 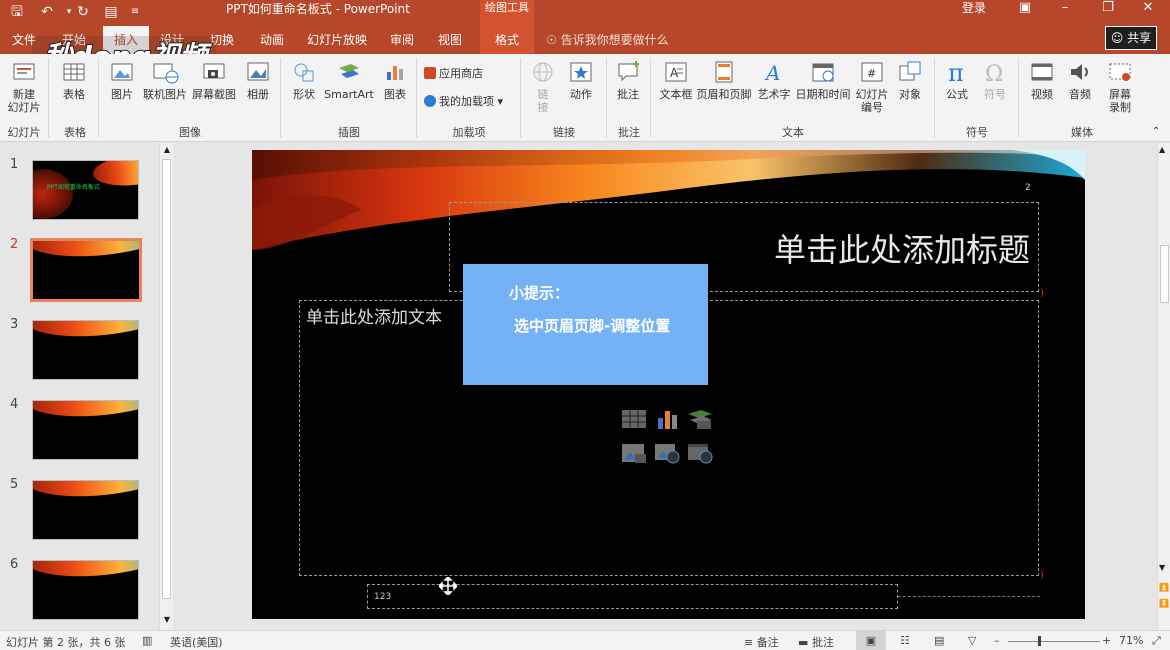 What do you see at coordinates (337, 40) in the screenshot?
I see `tab-slideshow: 幻灯片放映` at bounding box center [337, 40].